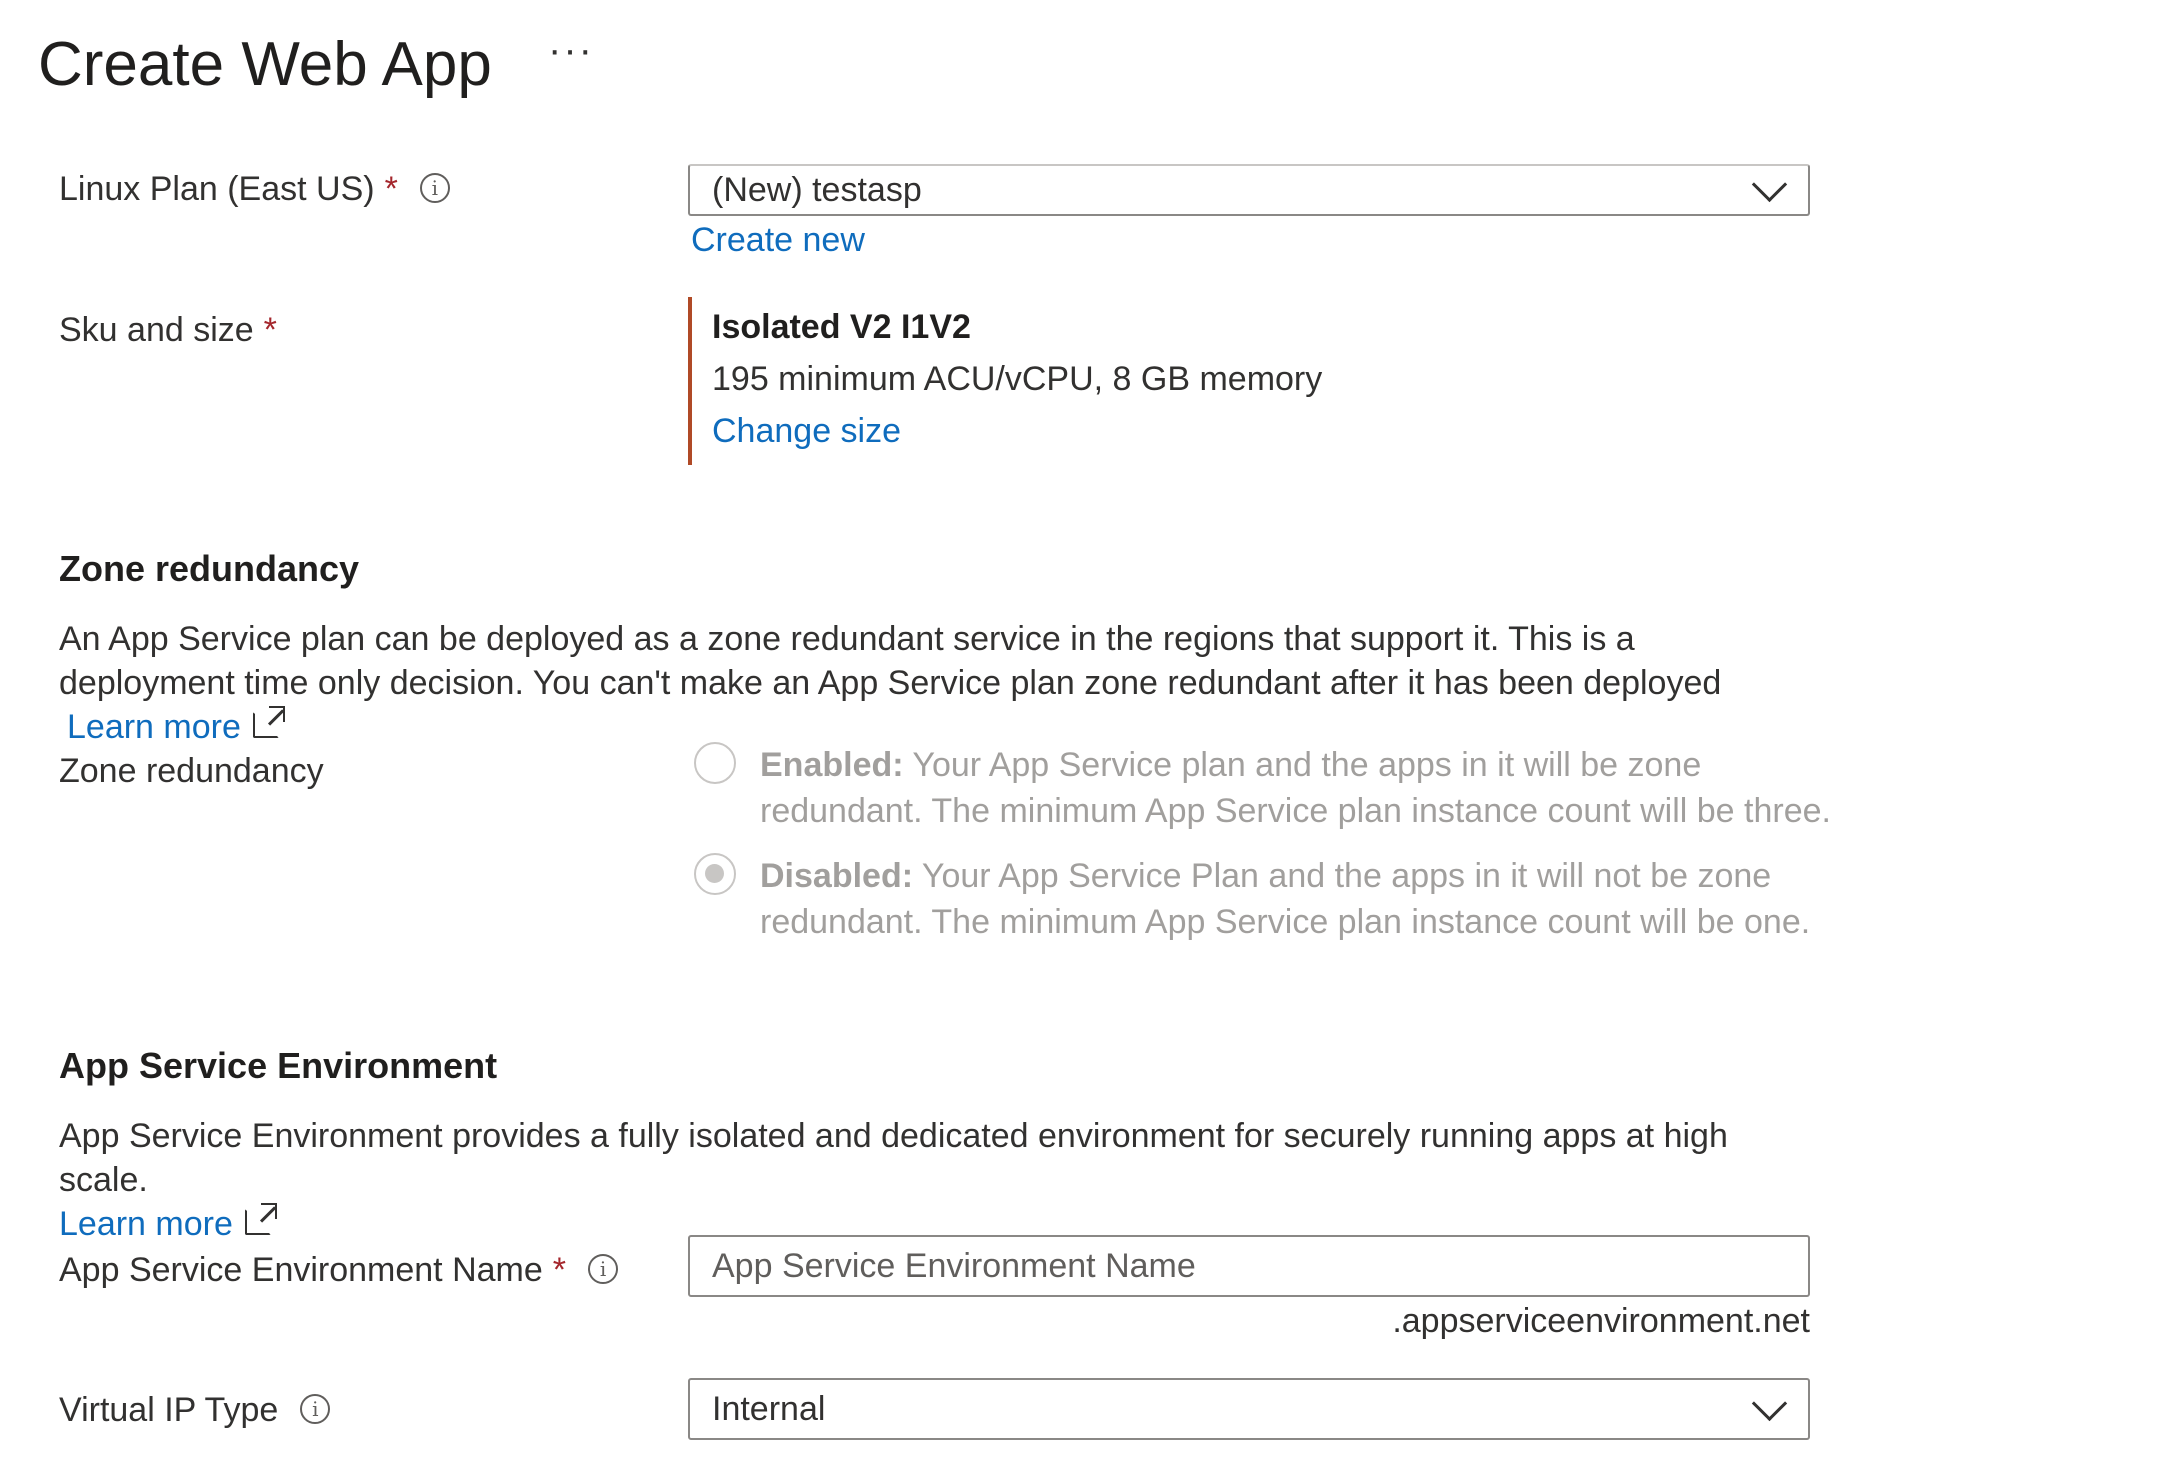 This screenshot has width=2158, height=1479. Describe the element at coordinates (715, 763) in the screenshot. I see `zone-enabled-radio` at that location.